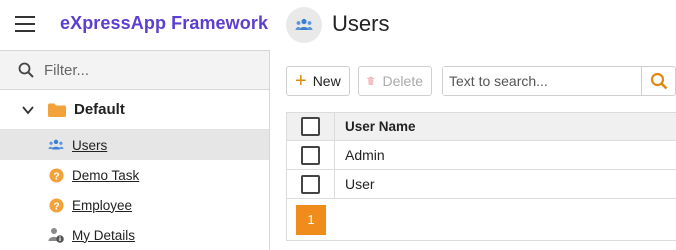 The height and width of the screenshot is (250, 676). I want to click on page-title: Users, so click(361, 23).